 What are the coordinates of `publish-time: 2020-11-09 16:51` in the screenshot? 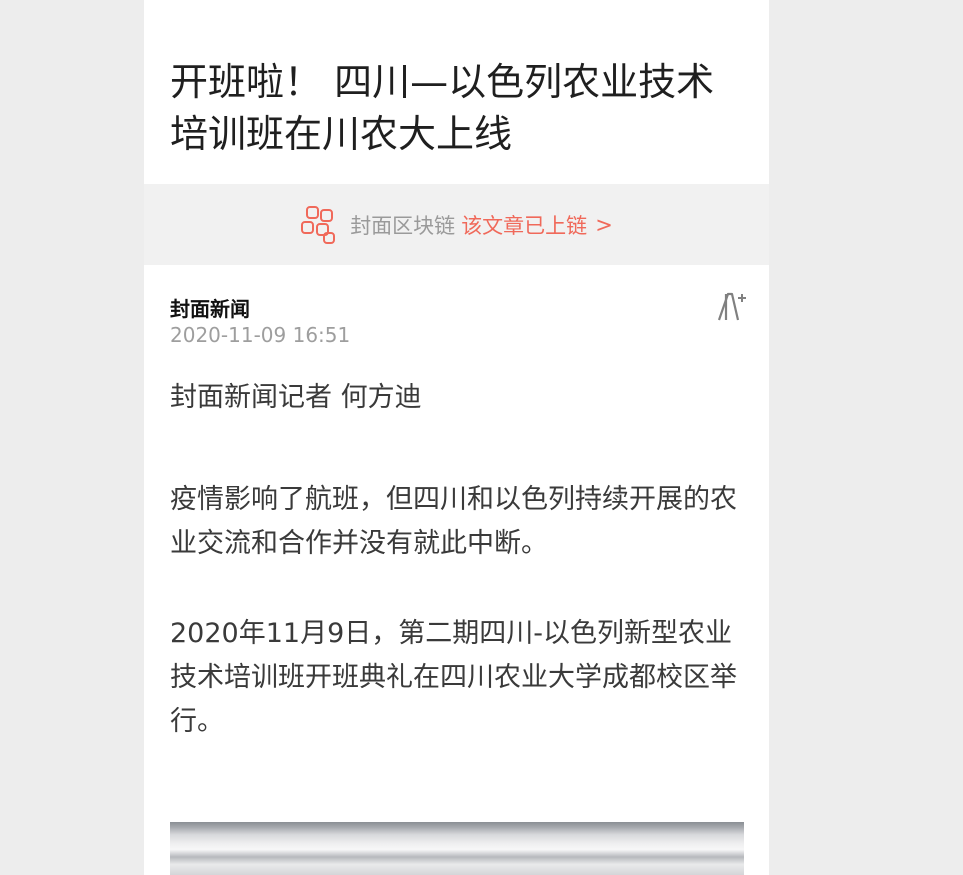 It's located at (260, 335).